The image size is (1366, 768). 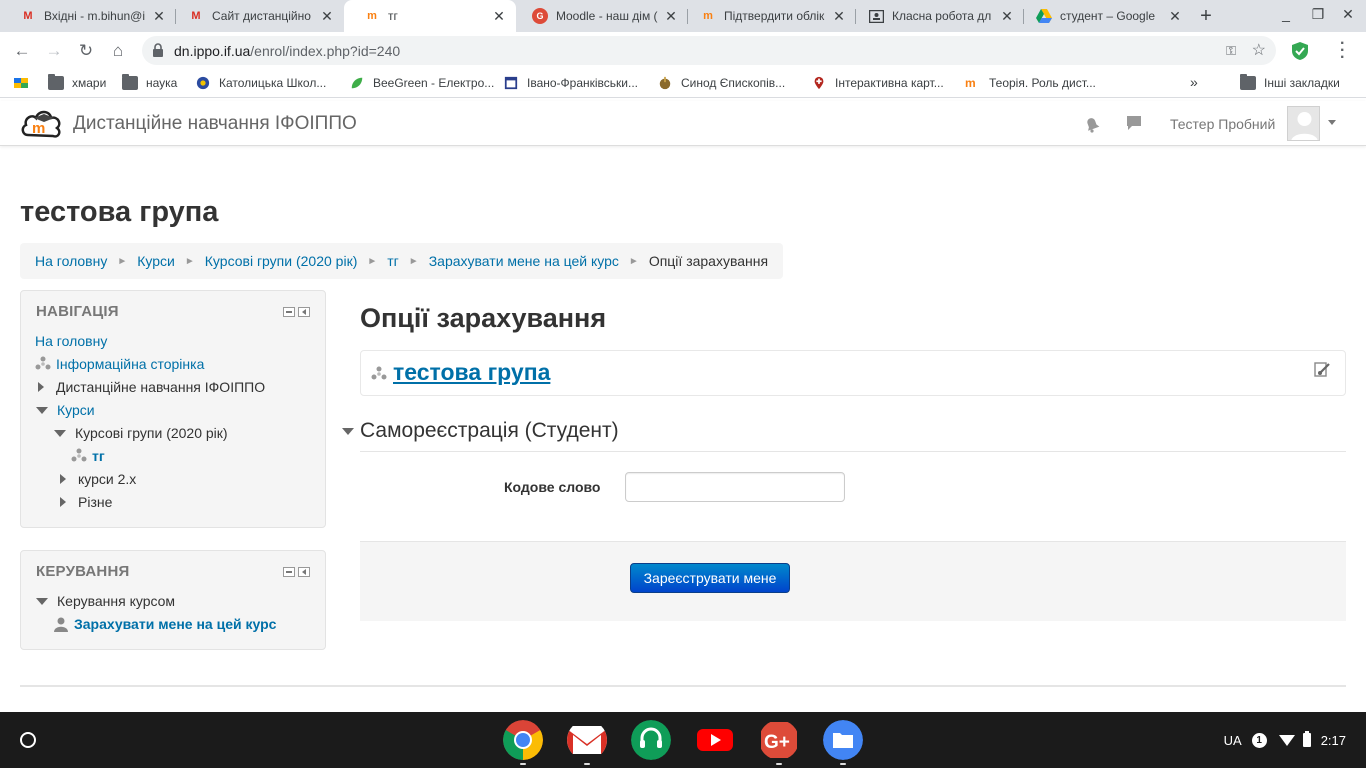 I want to click on synod-icon, so click(x=665, y=83).